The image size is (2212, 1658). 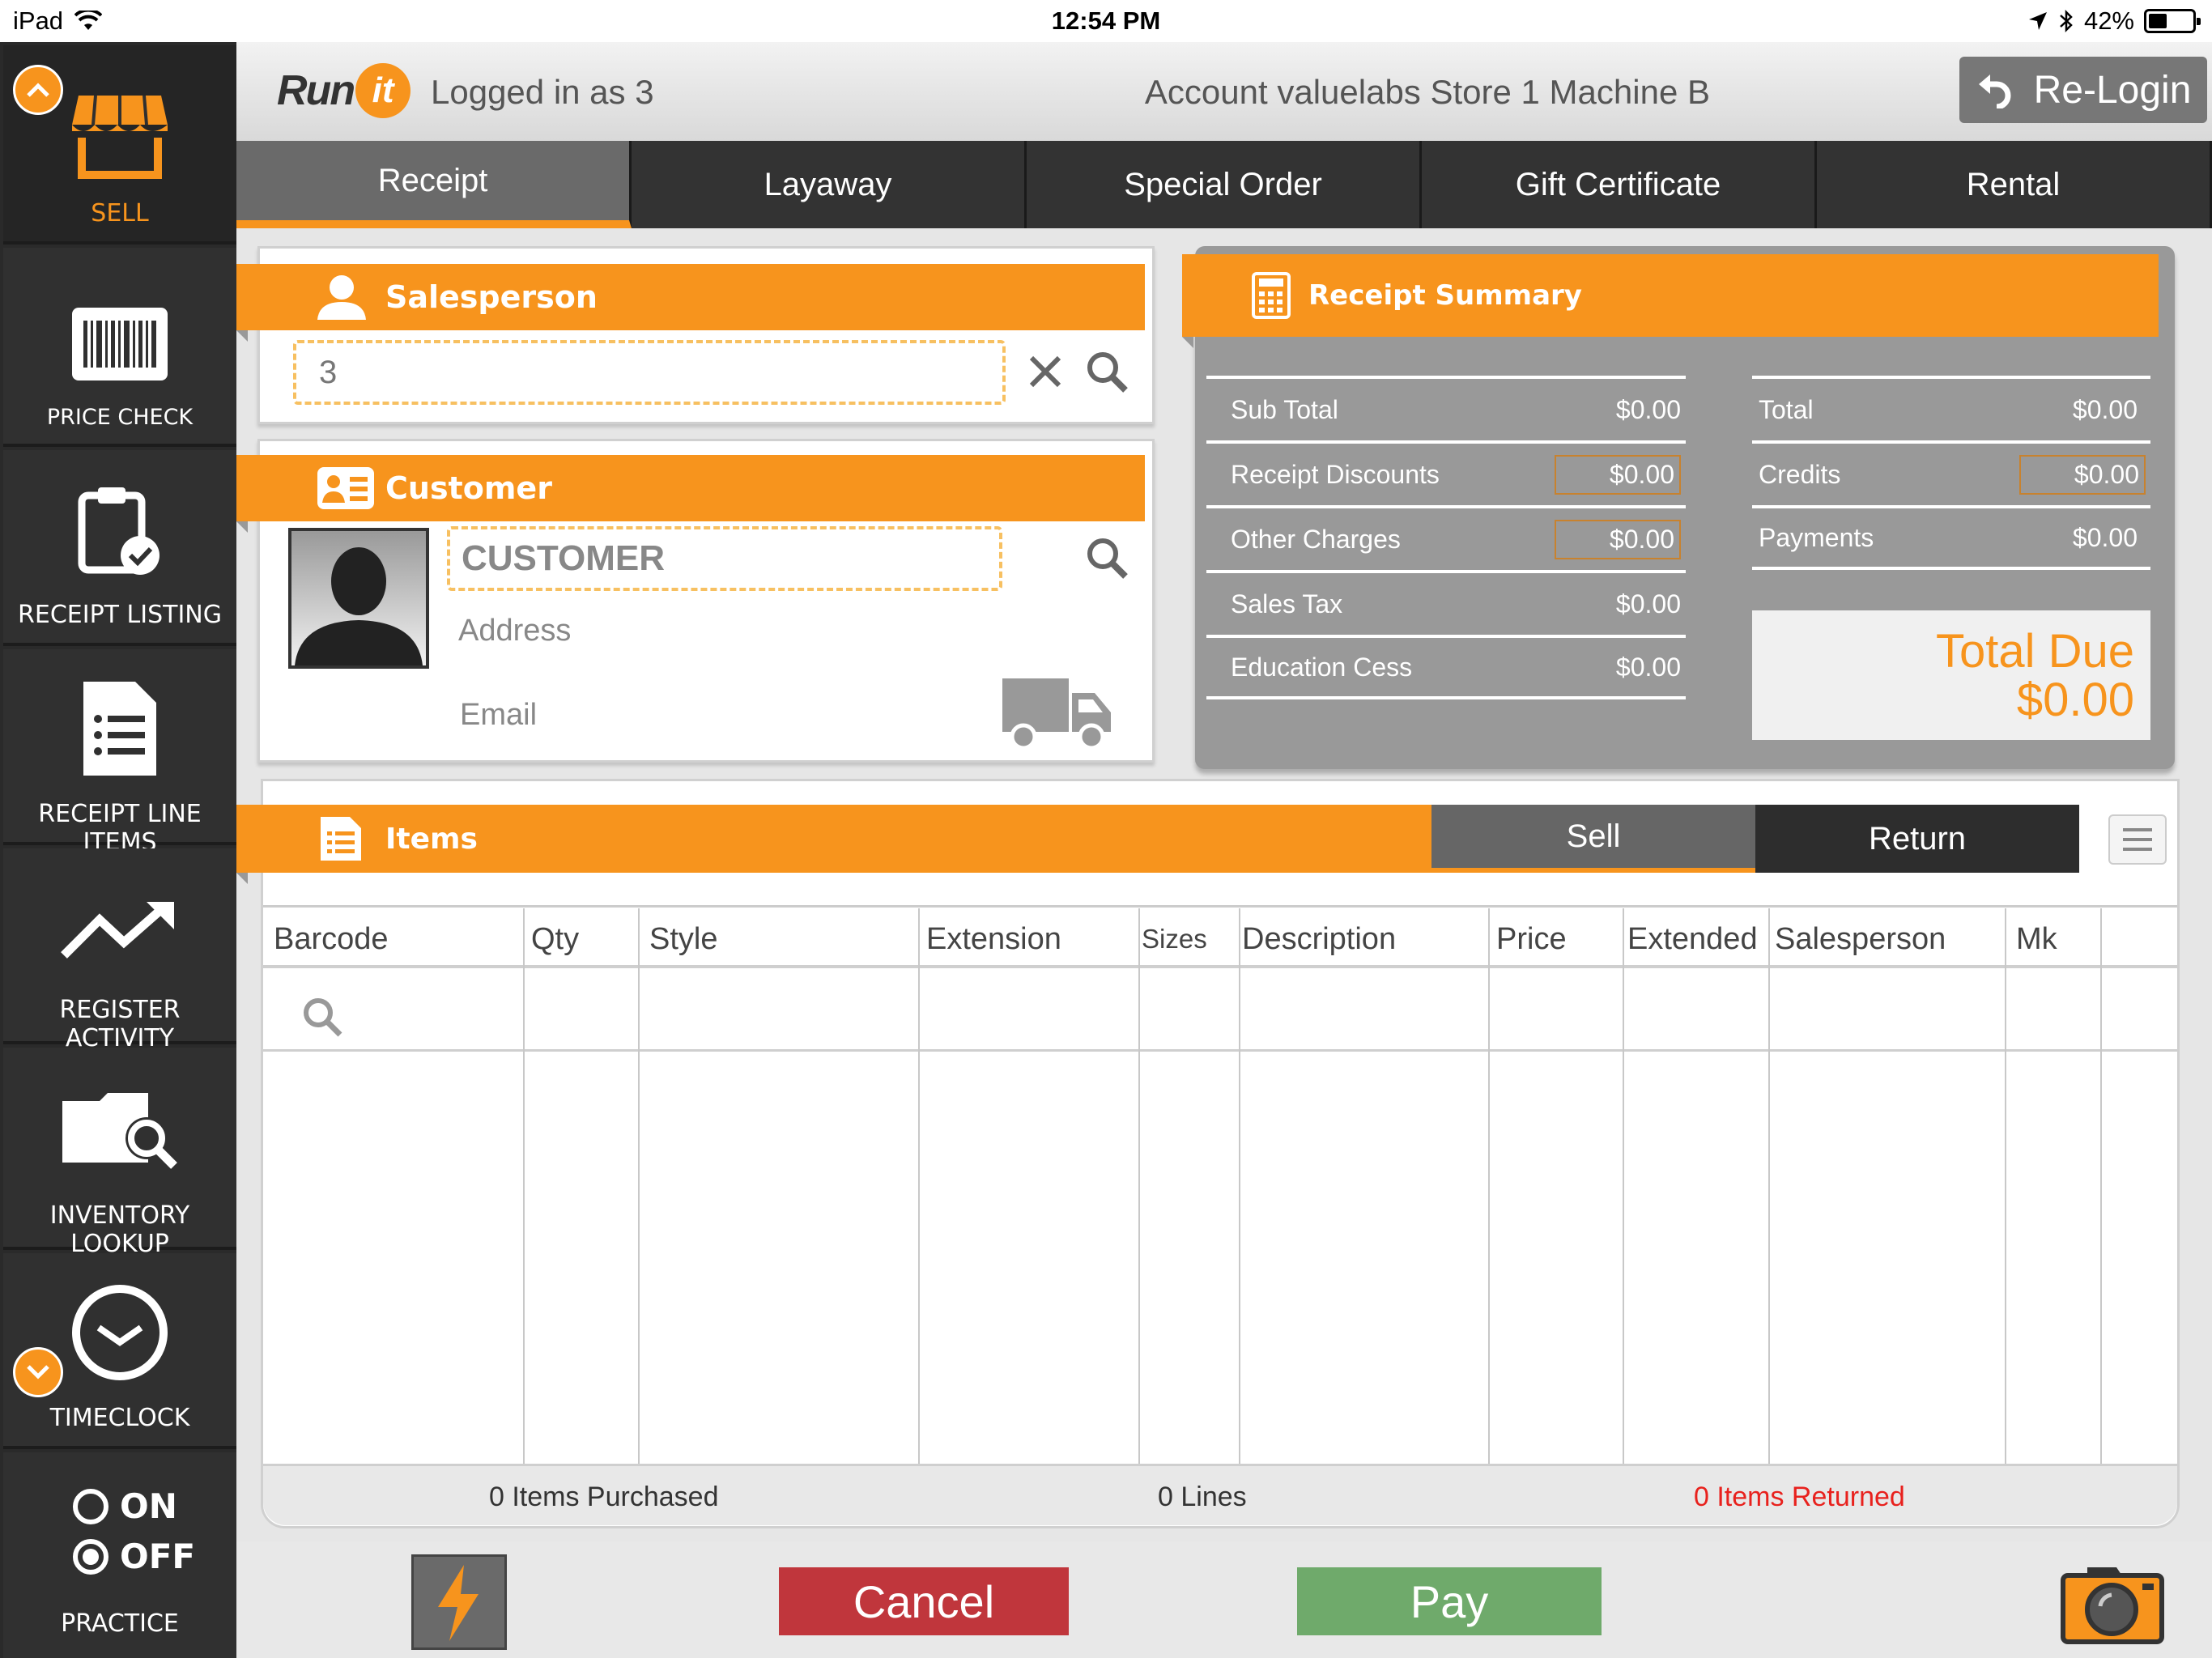 I want to click on customer-address: Address, so click(x=515, y=631).